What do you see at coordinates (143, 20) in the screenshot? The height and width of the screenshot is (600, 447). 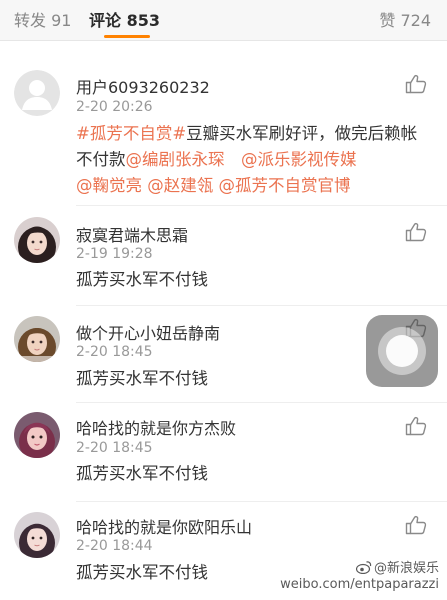 I see `tab-comments-count: 853` at bounding box center [143, 20].